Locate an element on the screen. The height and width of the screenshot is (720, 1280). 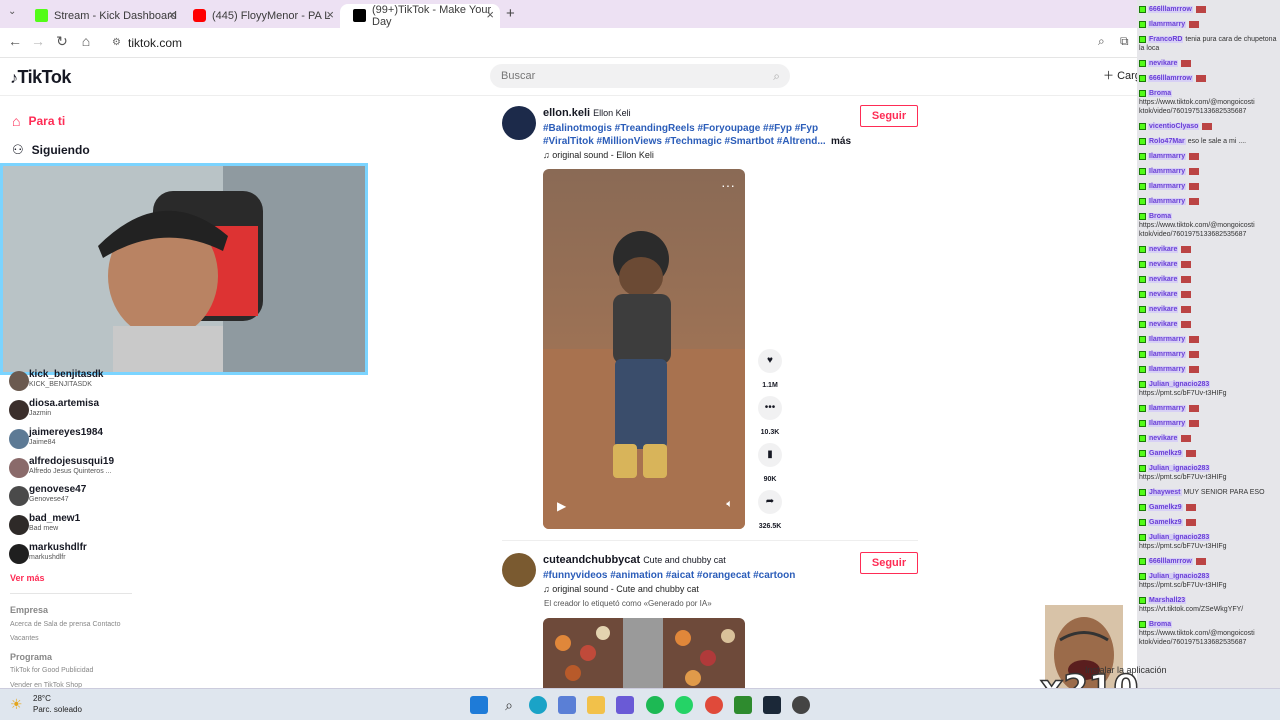
share-button: ➦ 326.5K is located at coordinates (770, 510).